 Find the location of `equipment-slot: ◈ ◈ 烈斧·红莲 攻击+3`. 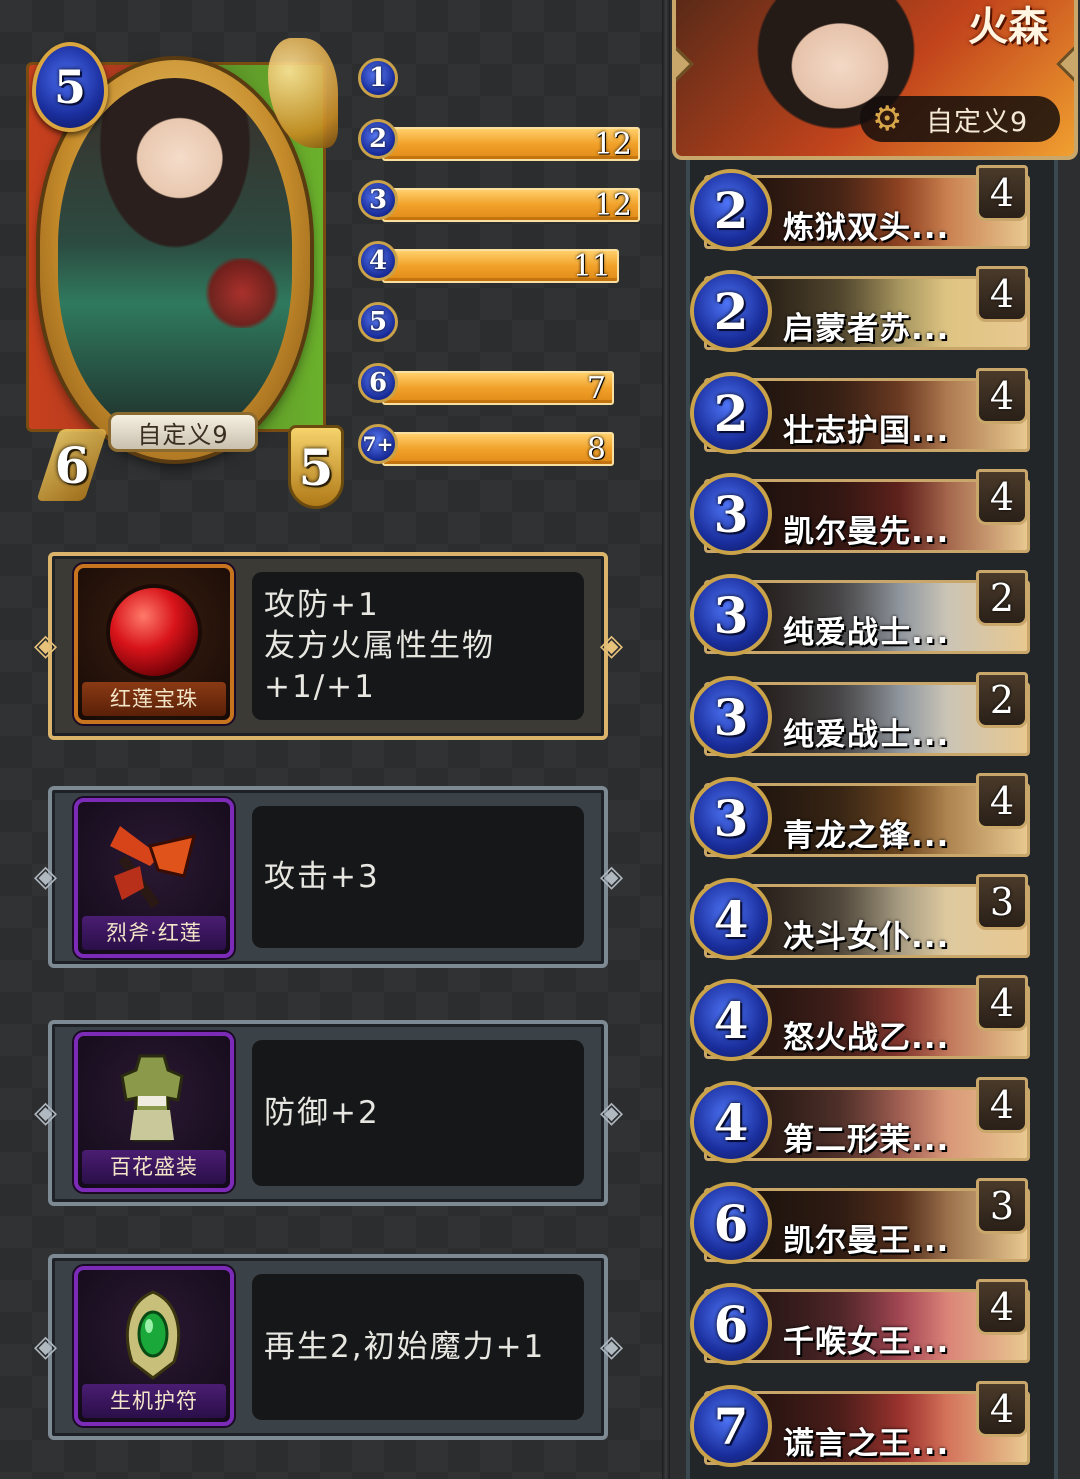

equipment-slot: ◈ ◈ 烈斧·红莲 攻击+3 is located at coordinates (328, 877).